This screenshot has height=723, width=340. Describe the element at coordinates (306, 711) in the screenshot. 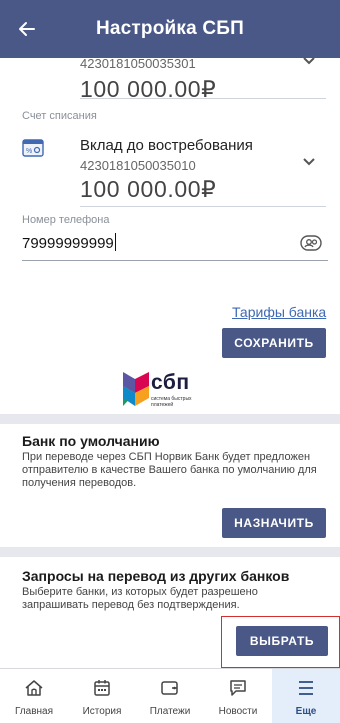

I see `tab-label: Еще` at that location.